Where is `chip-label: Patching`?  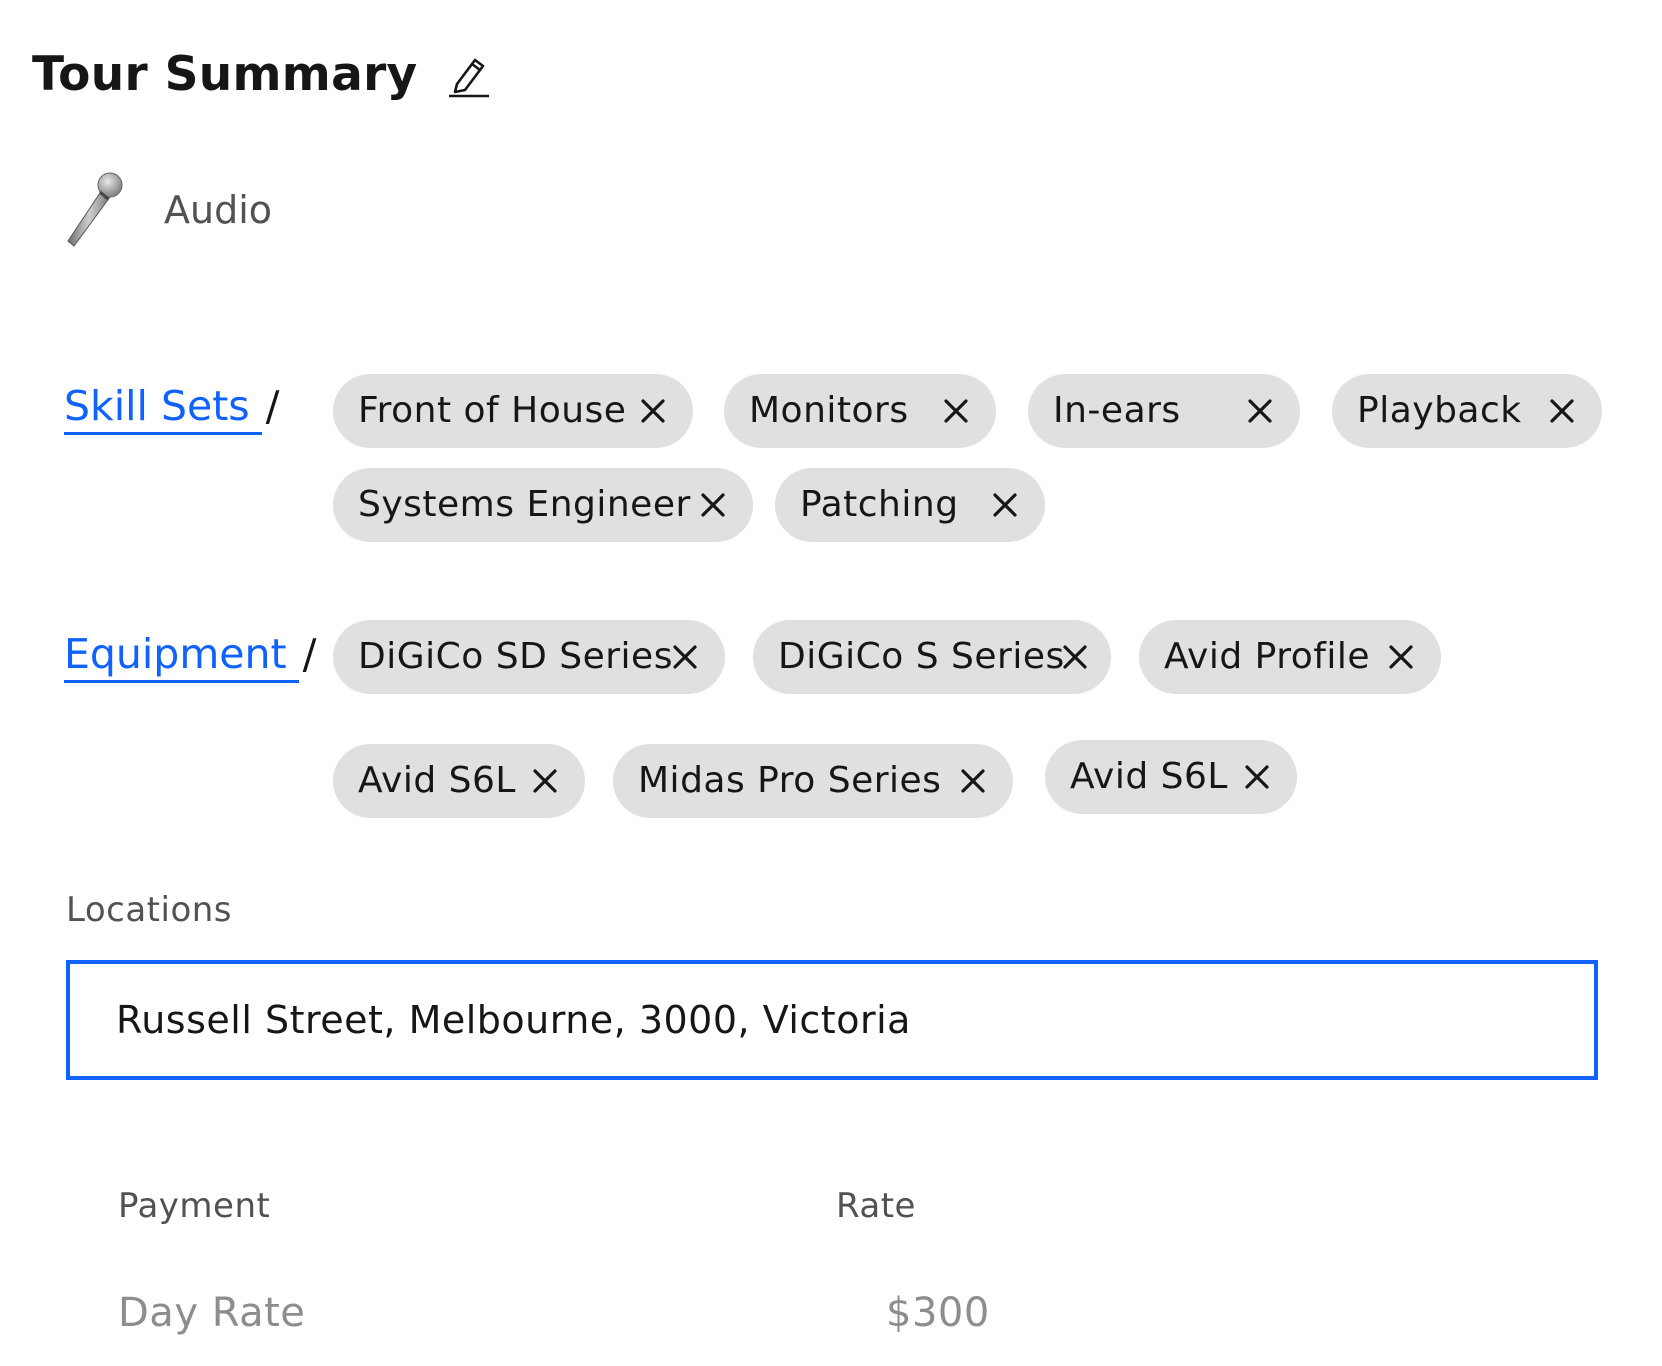
chip-label: Patching is located at coordinates (879, 504).